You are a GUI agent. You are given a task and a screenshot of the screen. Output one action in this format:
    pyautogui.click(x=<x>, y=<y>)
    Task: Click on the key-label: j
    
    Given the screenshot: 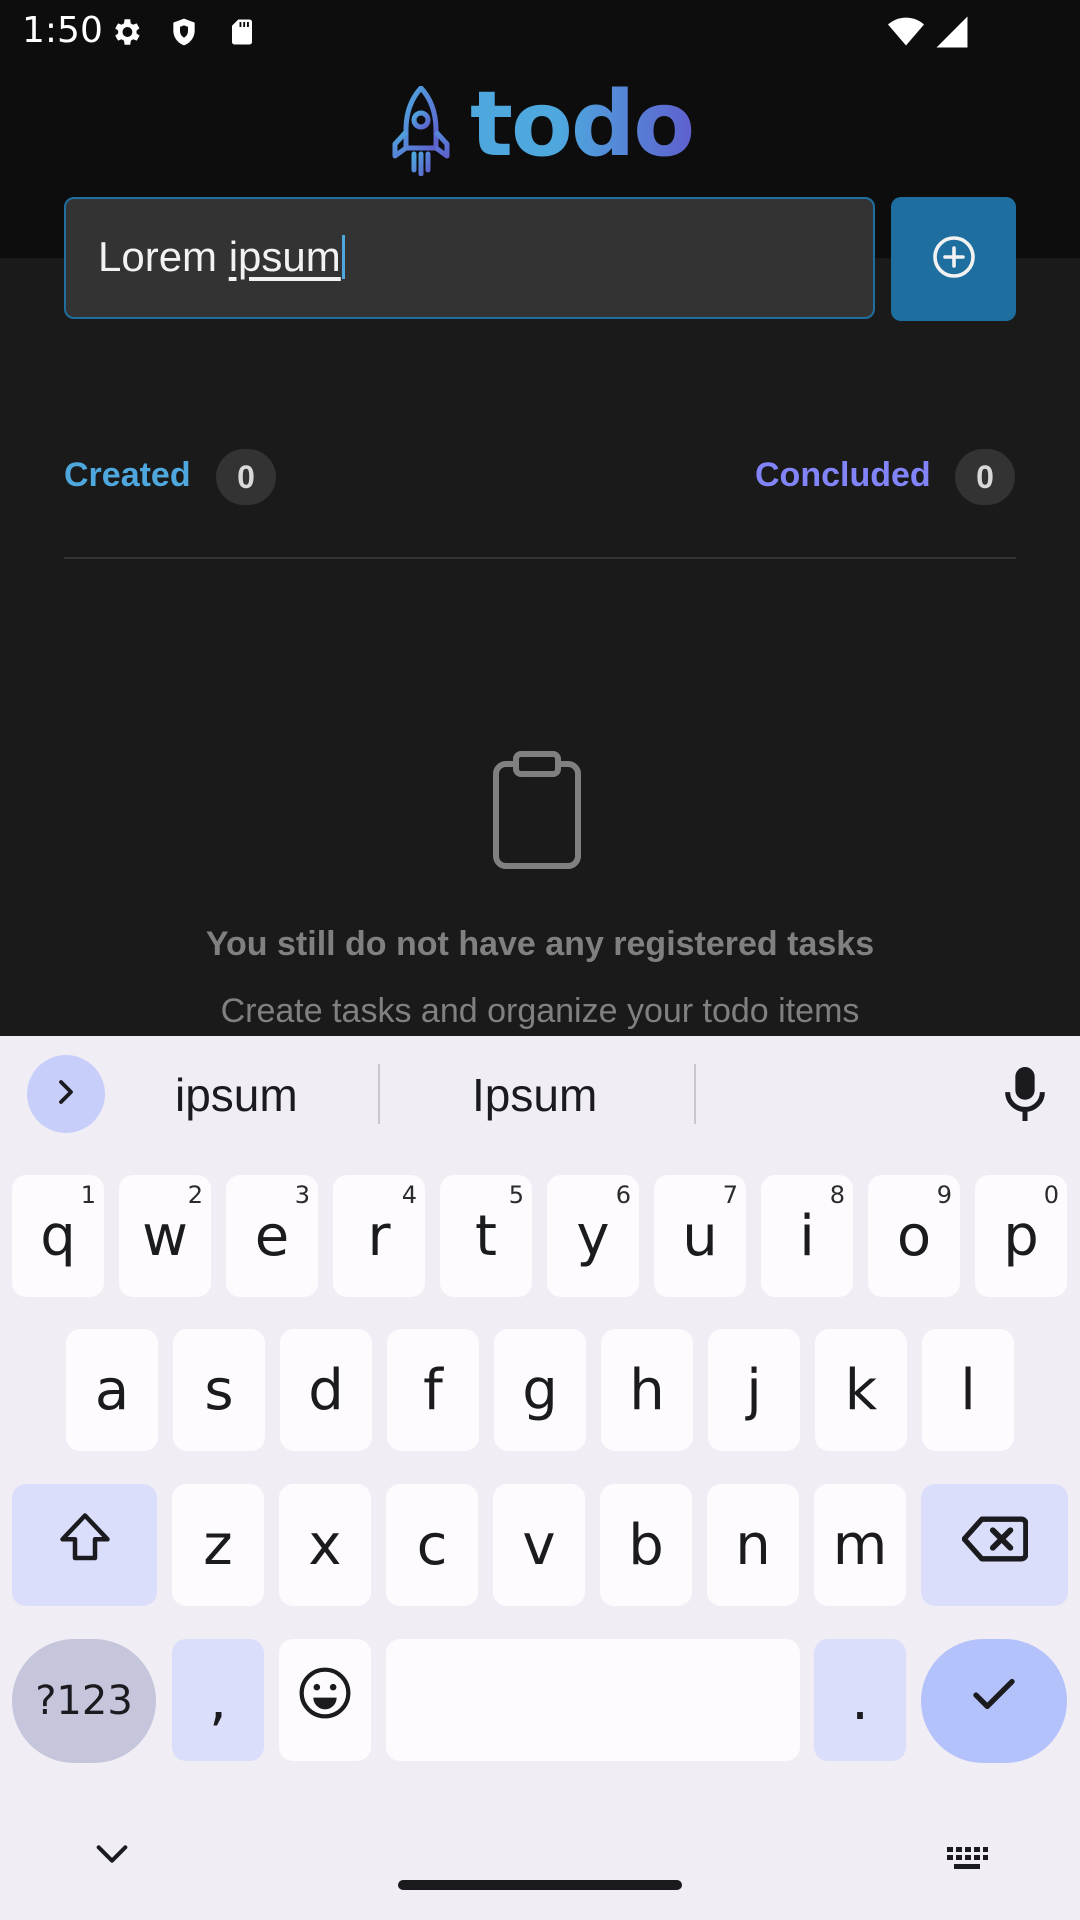 What is the action you would take?
    pyautogui.click(x=754, y=1390)
    